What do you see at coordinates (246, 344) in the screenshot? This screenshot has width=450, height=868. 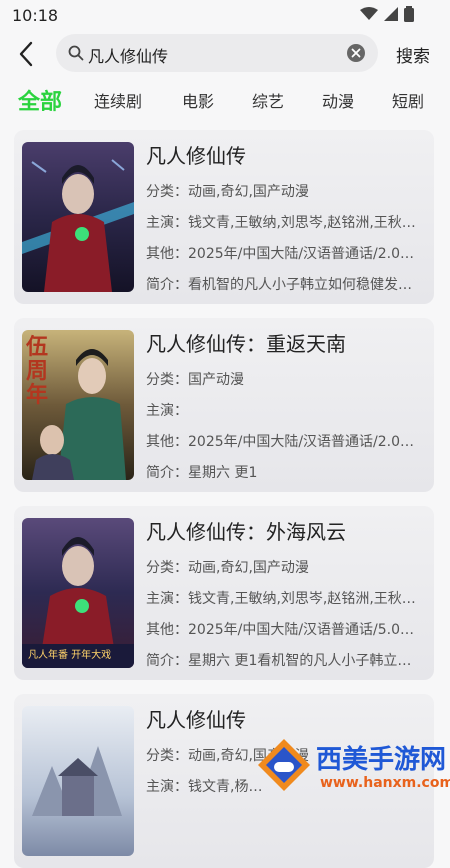 I see `result-title: 凡人修仙传：重返天南` at bounding box center [246, 344].